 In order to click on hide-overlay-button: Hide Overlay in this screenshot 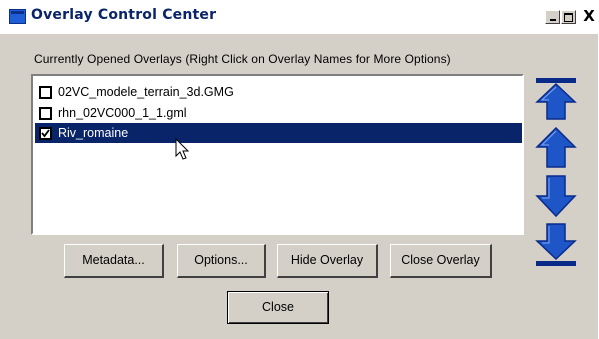, I will do `click(327, 261)`.